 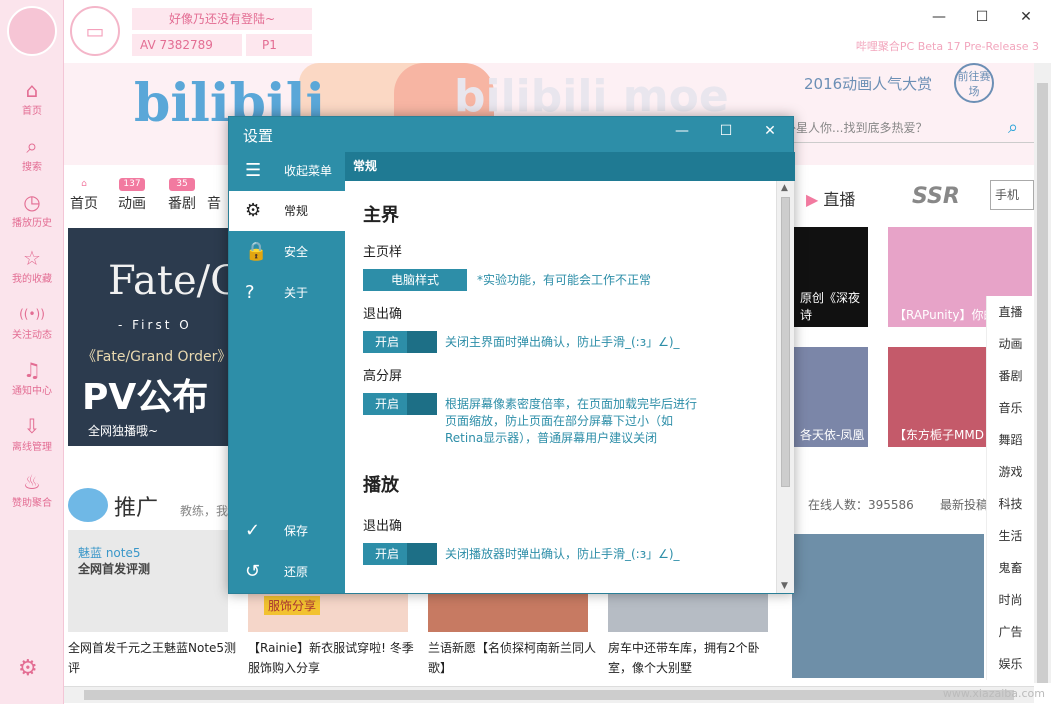 What do you see at coordinates (287, 531) in the screenshot?
I see `save-button: ✓ 保存` at bounding box center [287, 531].